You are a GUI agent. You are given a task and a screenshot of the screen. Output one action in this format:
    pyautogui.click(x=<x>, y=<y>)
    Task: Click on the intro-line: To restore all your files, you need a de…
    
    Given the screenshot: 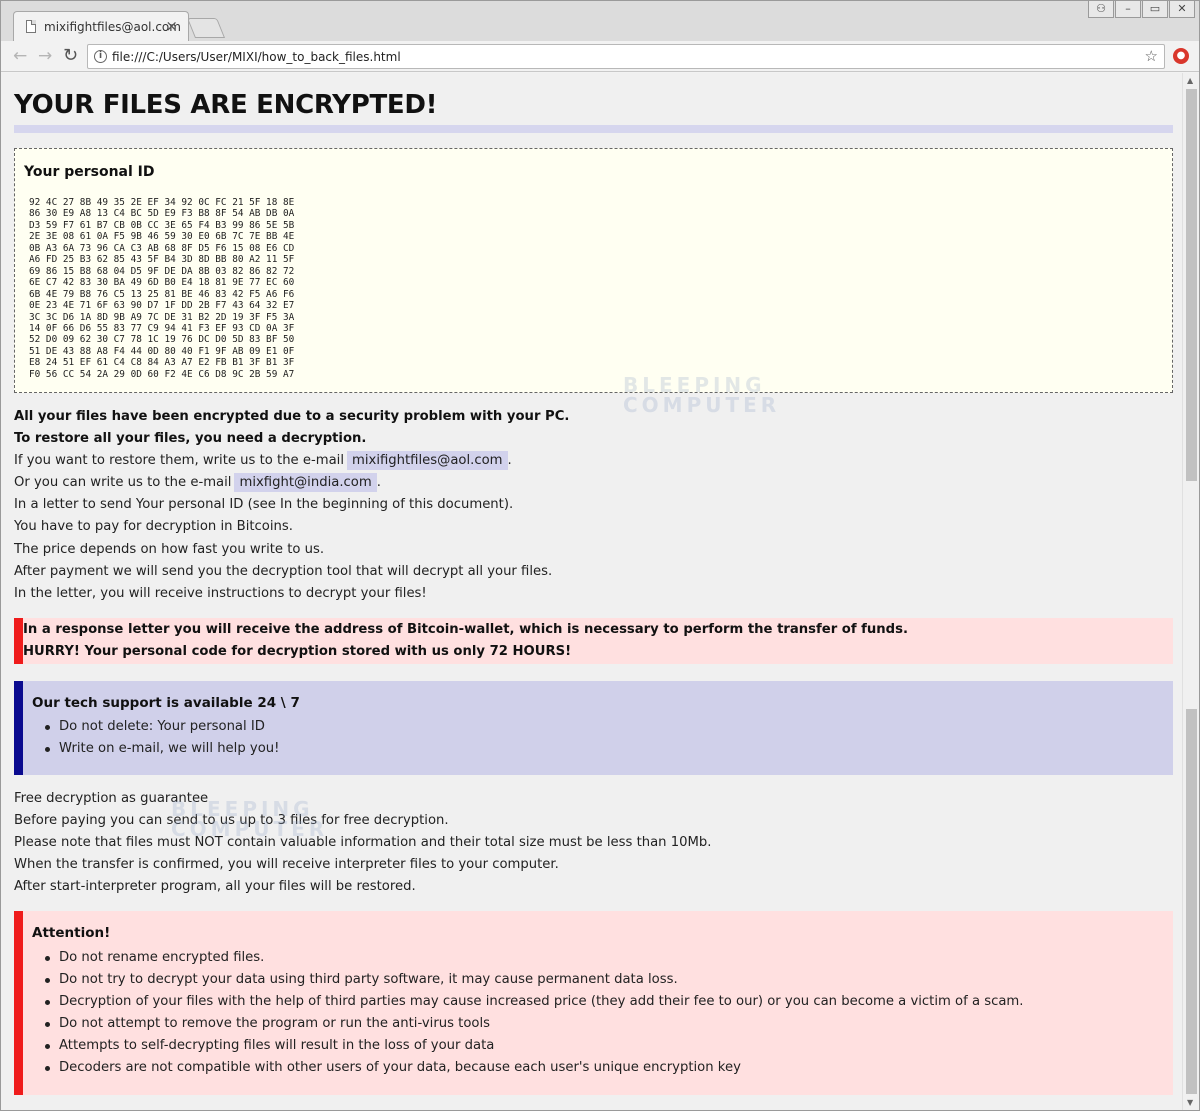 What is the action you would take?
    pyautogui.click(x=190, y=439)
    